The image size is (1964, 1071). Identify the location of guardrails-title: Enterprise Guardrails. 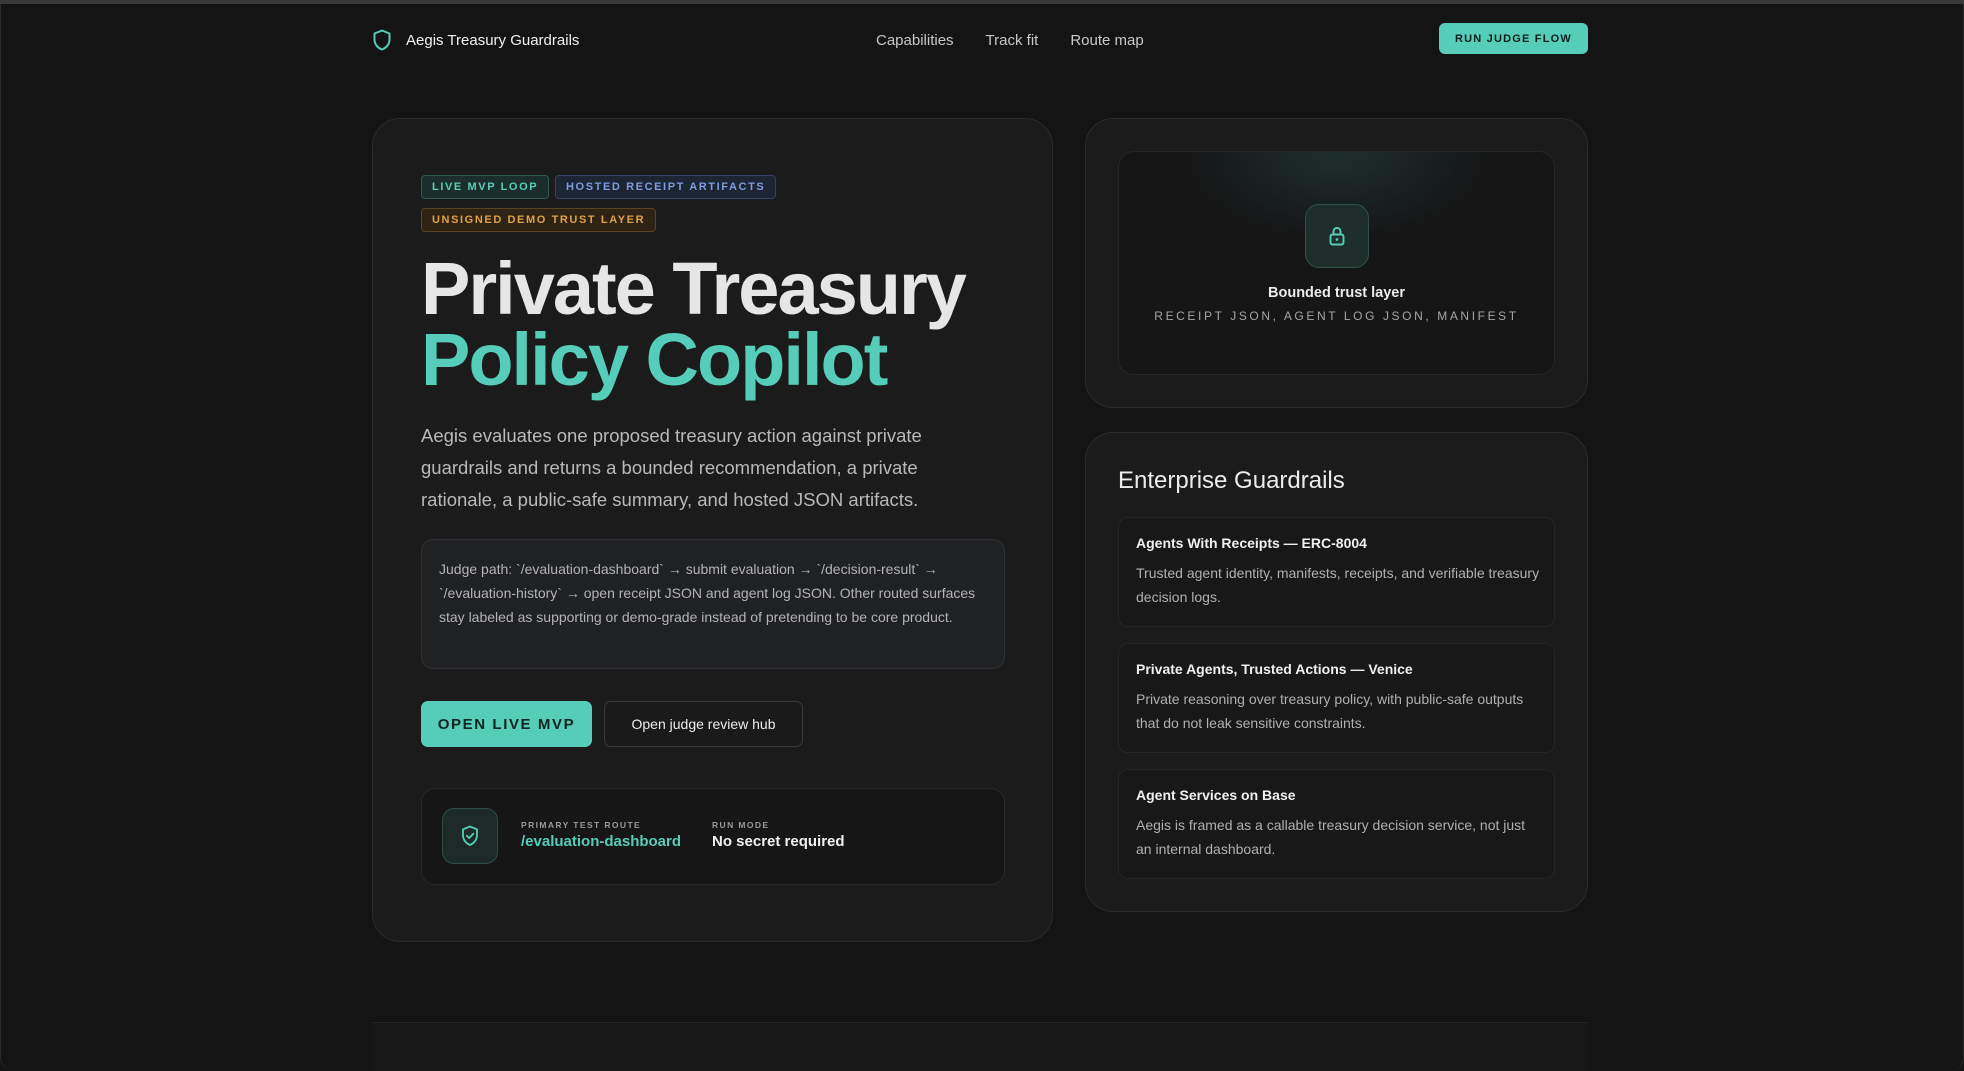
(1231, 480).